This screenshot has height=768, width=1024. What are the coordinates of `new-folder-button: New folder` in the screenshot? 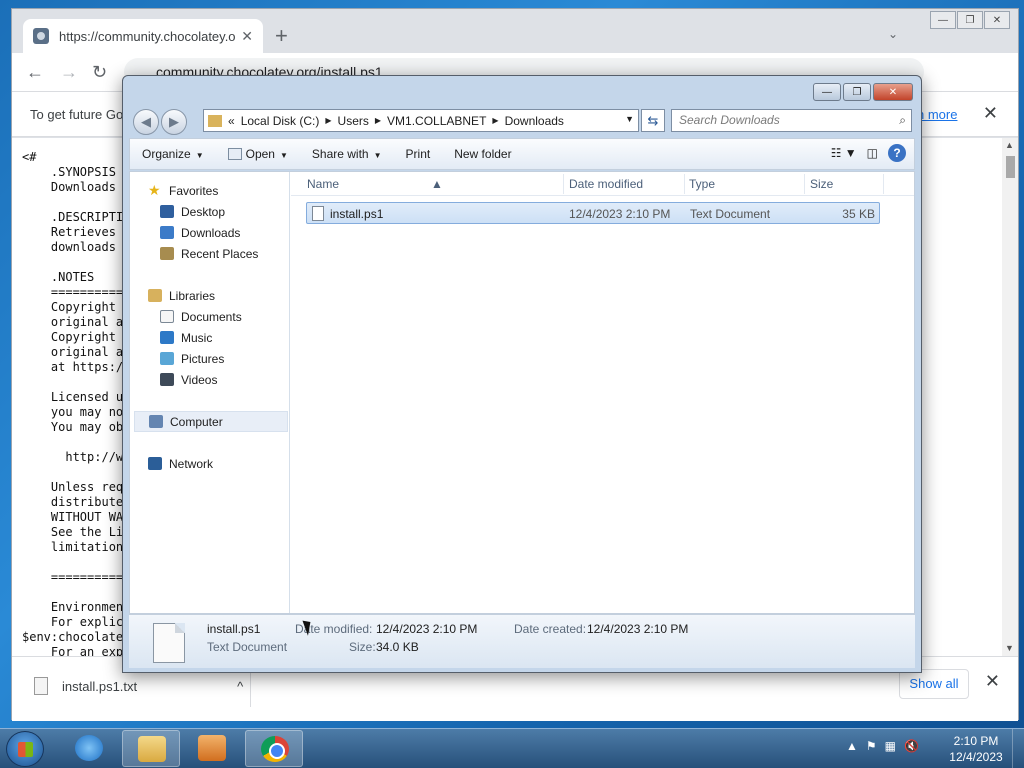 It's located at (482, 154).